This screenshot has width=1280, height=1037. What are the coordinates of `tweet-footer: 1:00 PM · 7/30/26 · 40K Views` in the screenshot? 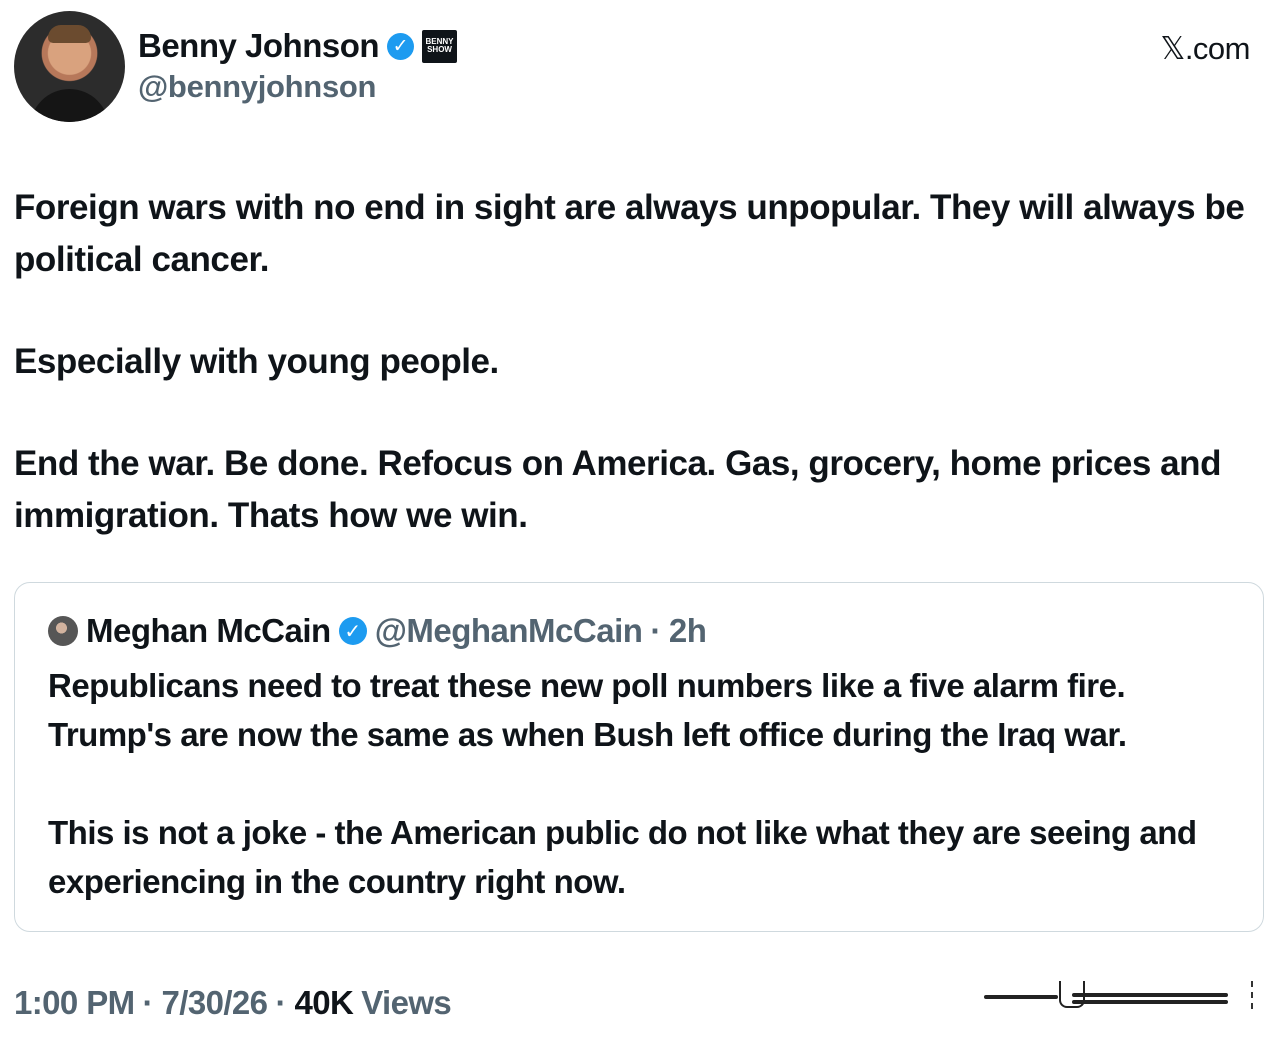 It's located at (233, 1003).